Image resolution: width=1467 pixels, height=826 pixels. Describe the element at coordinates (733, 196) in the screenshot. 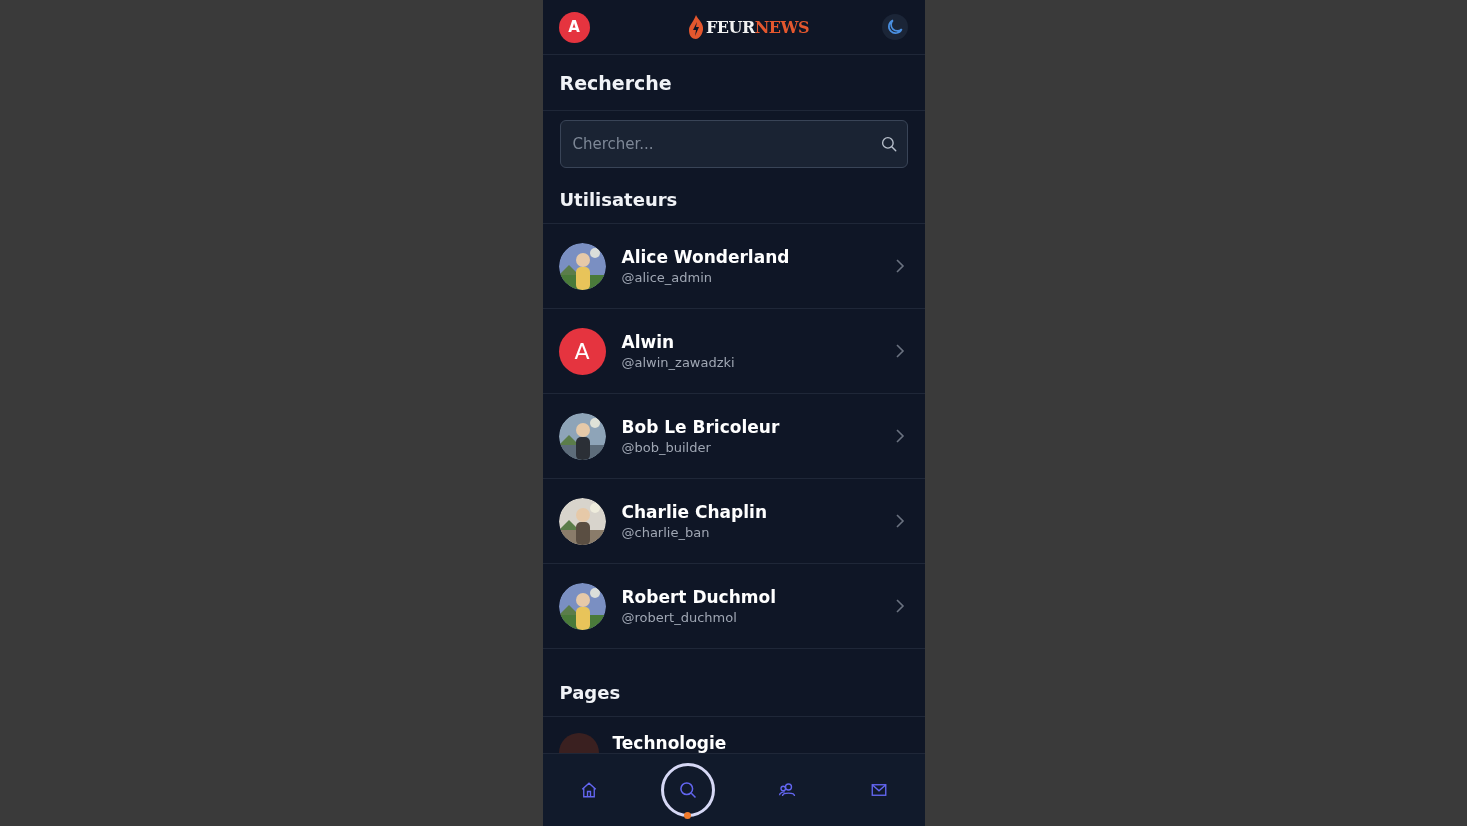

I see `section-heading: Utilisateurs` at that location.